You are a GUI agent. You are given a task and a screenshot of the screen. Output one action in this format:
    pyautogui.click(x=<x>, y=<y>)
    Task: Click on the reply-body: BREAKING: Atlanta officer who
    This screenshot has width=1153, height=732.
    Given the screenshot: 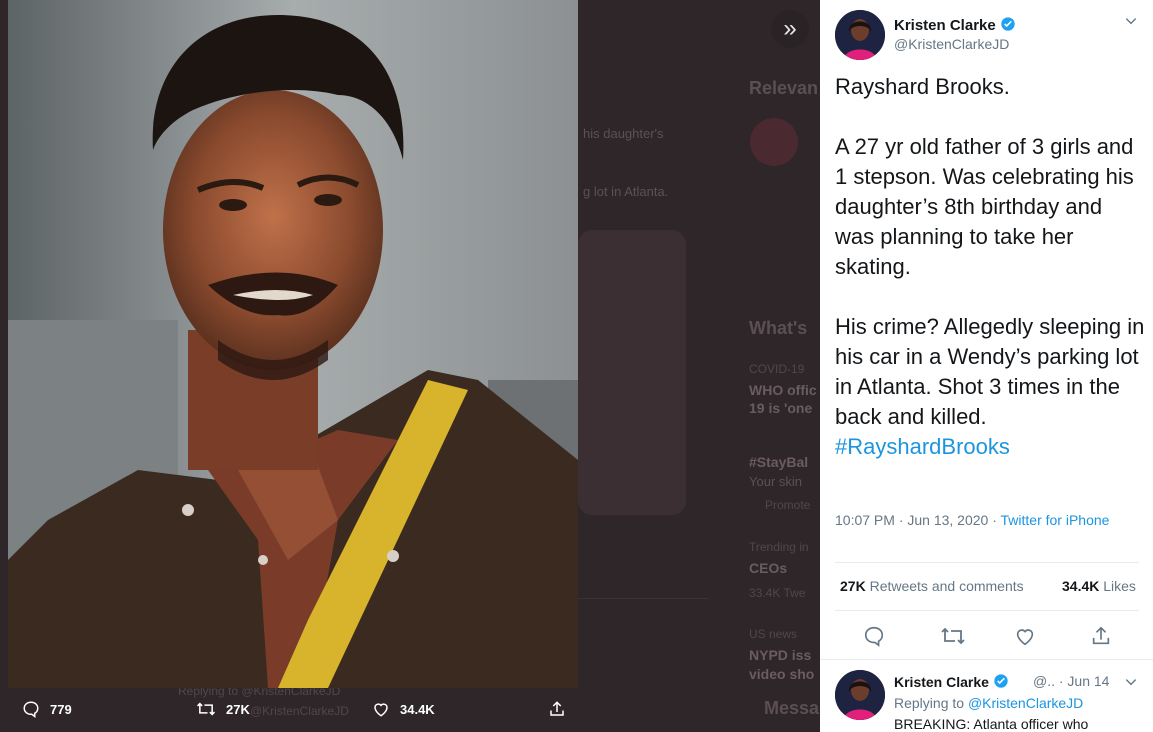 What is the action you would take?
    pyautogui.click(x=991, y=724)
    